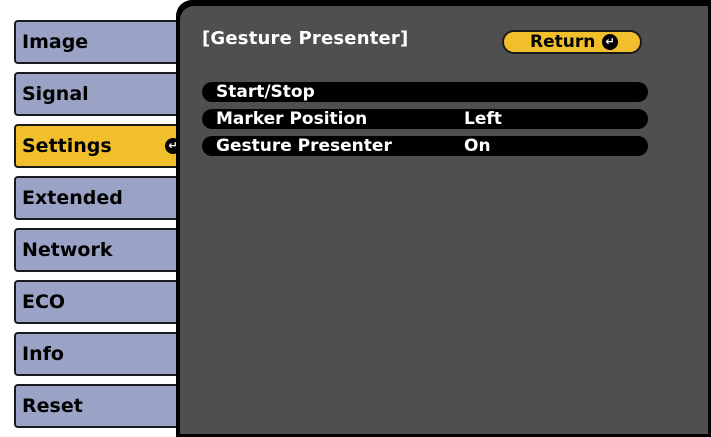 Image resolution: width=711 pixels, height=437 pixels. Describe the element at coordinates (103, 94) in the screenshot. I see `menu-item-signal: Signal` at that location.